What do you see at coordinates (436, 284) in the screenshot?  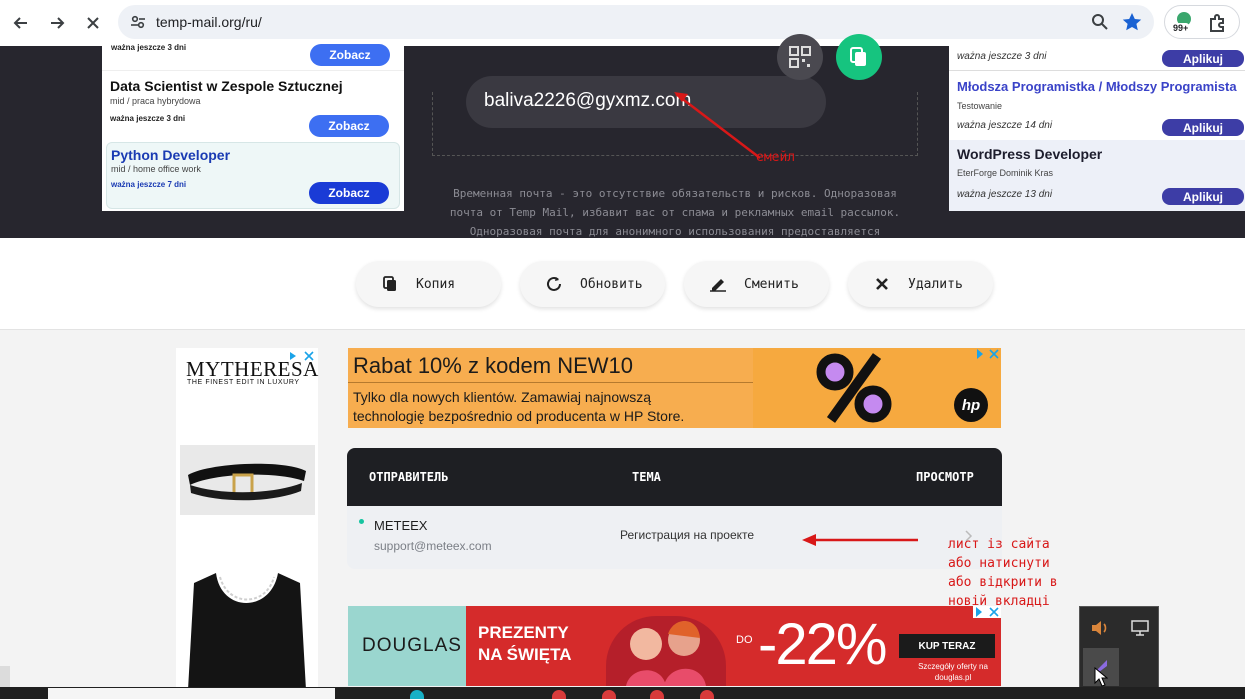 I see `copy-label: Копия` at bounding box center [436, 284].